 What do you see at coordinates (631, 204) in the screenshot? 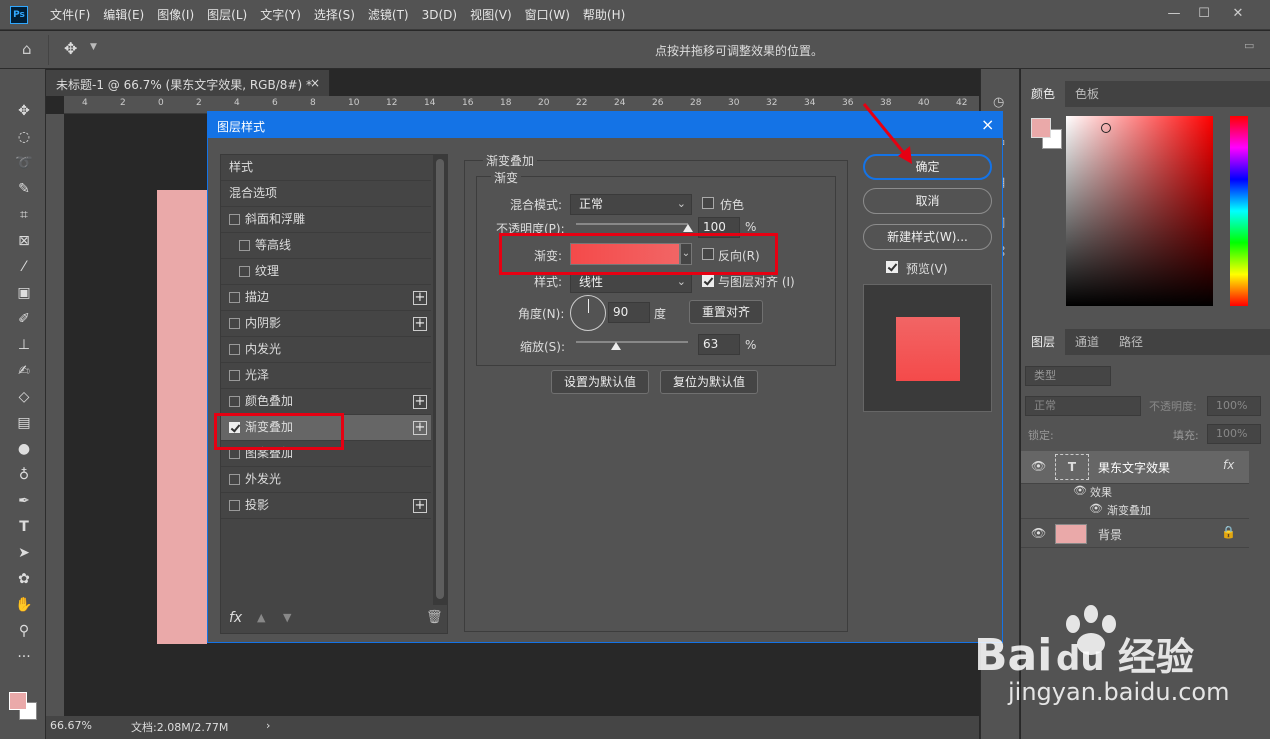
I see `blend-mode-select: 正常 ⌄` at bounding box center [631, 204].